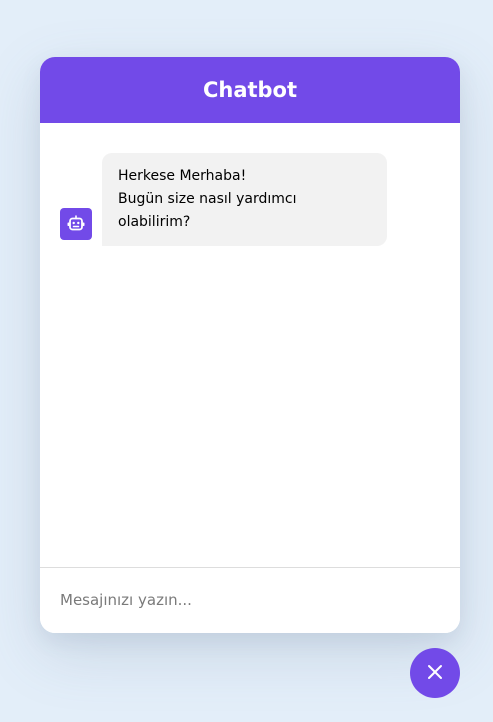 Image resolution: width=493 pixels, height=722 pixels. I want to click on chatbot-toggle-button, so click(435, 673).